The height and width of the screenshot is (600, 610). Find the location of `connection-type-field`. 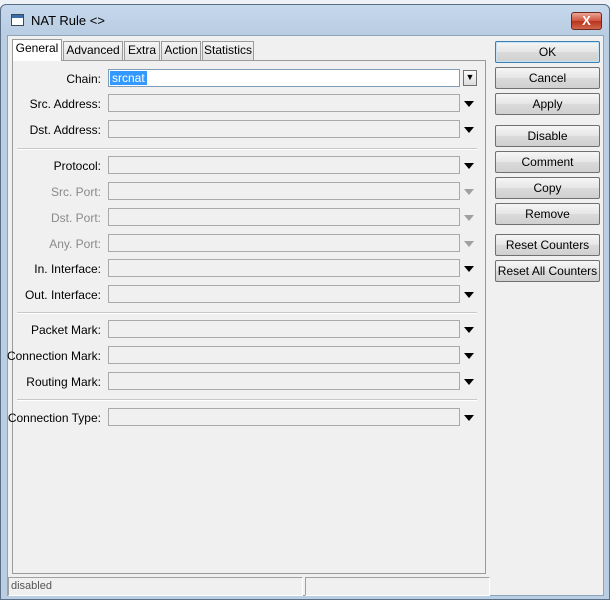

connection-type-field is located at coordinates (284, 417).